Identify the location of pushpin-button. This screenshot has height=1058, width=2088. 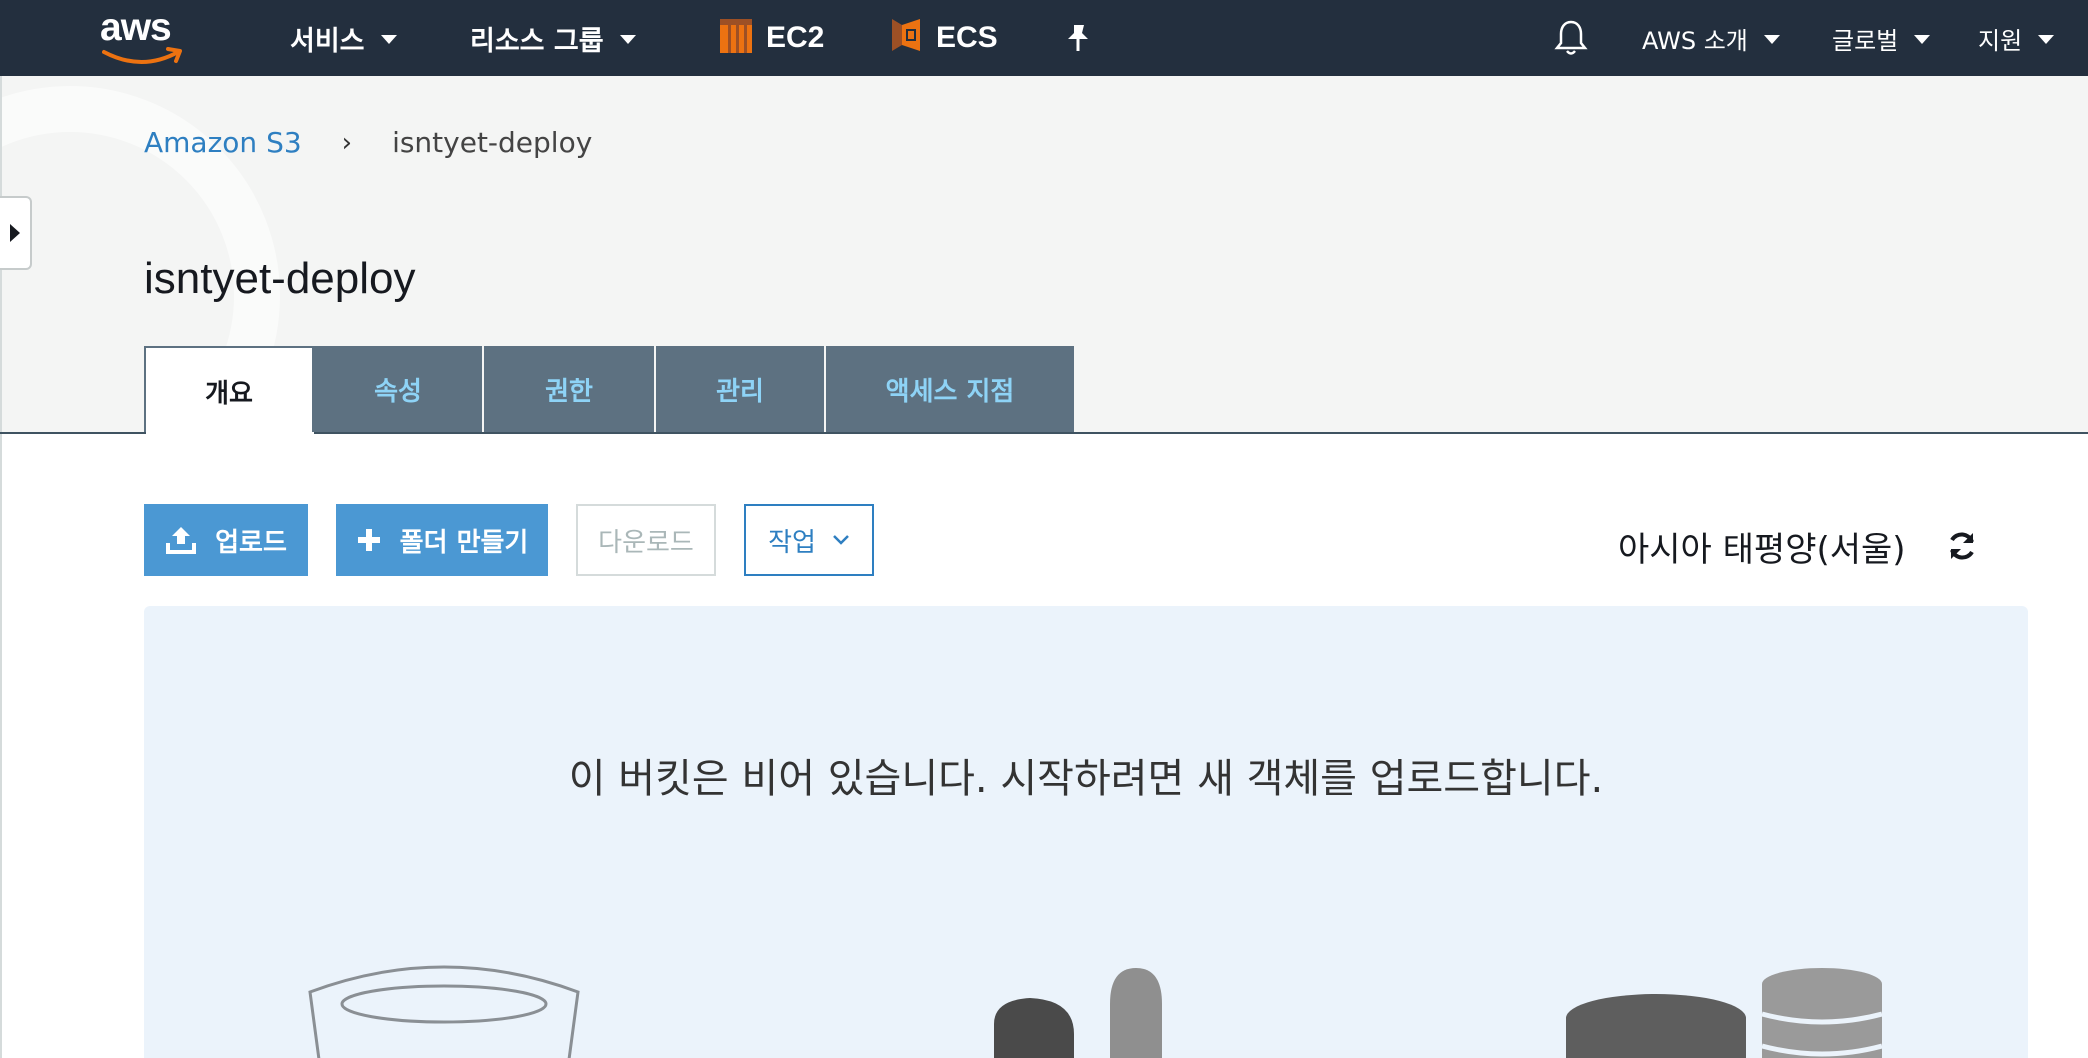
(1078, 38).